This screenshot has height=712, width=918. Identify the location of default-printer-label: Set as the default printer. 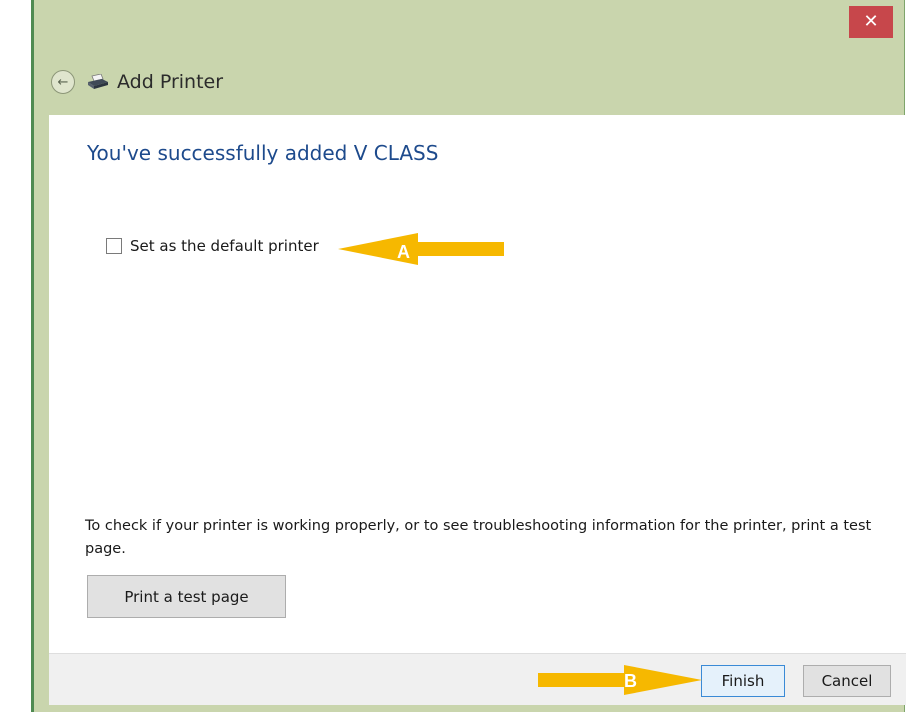
(224, 246).